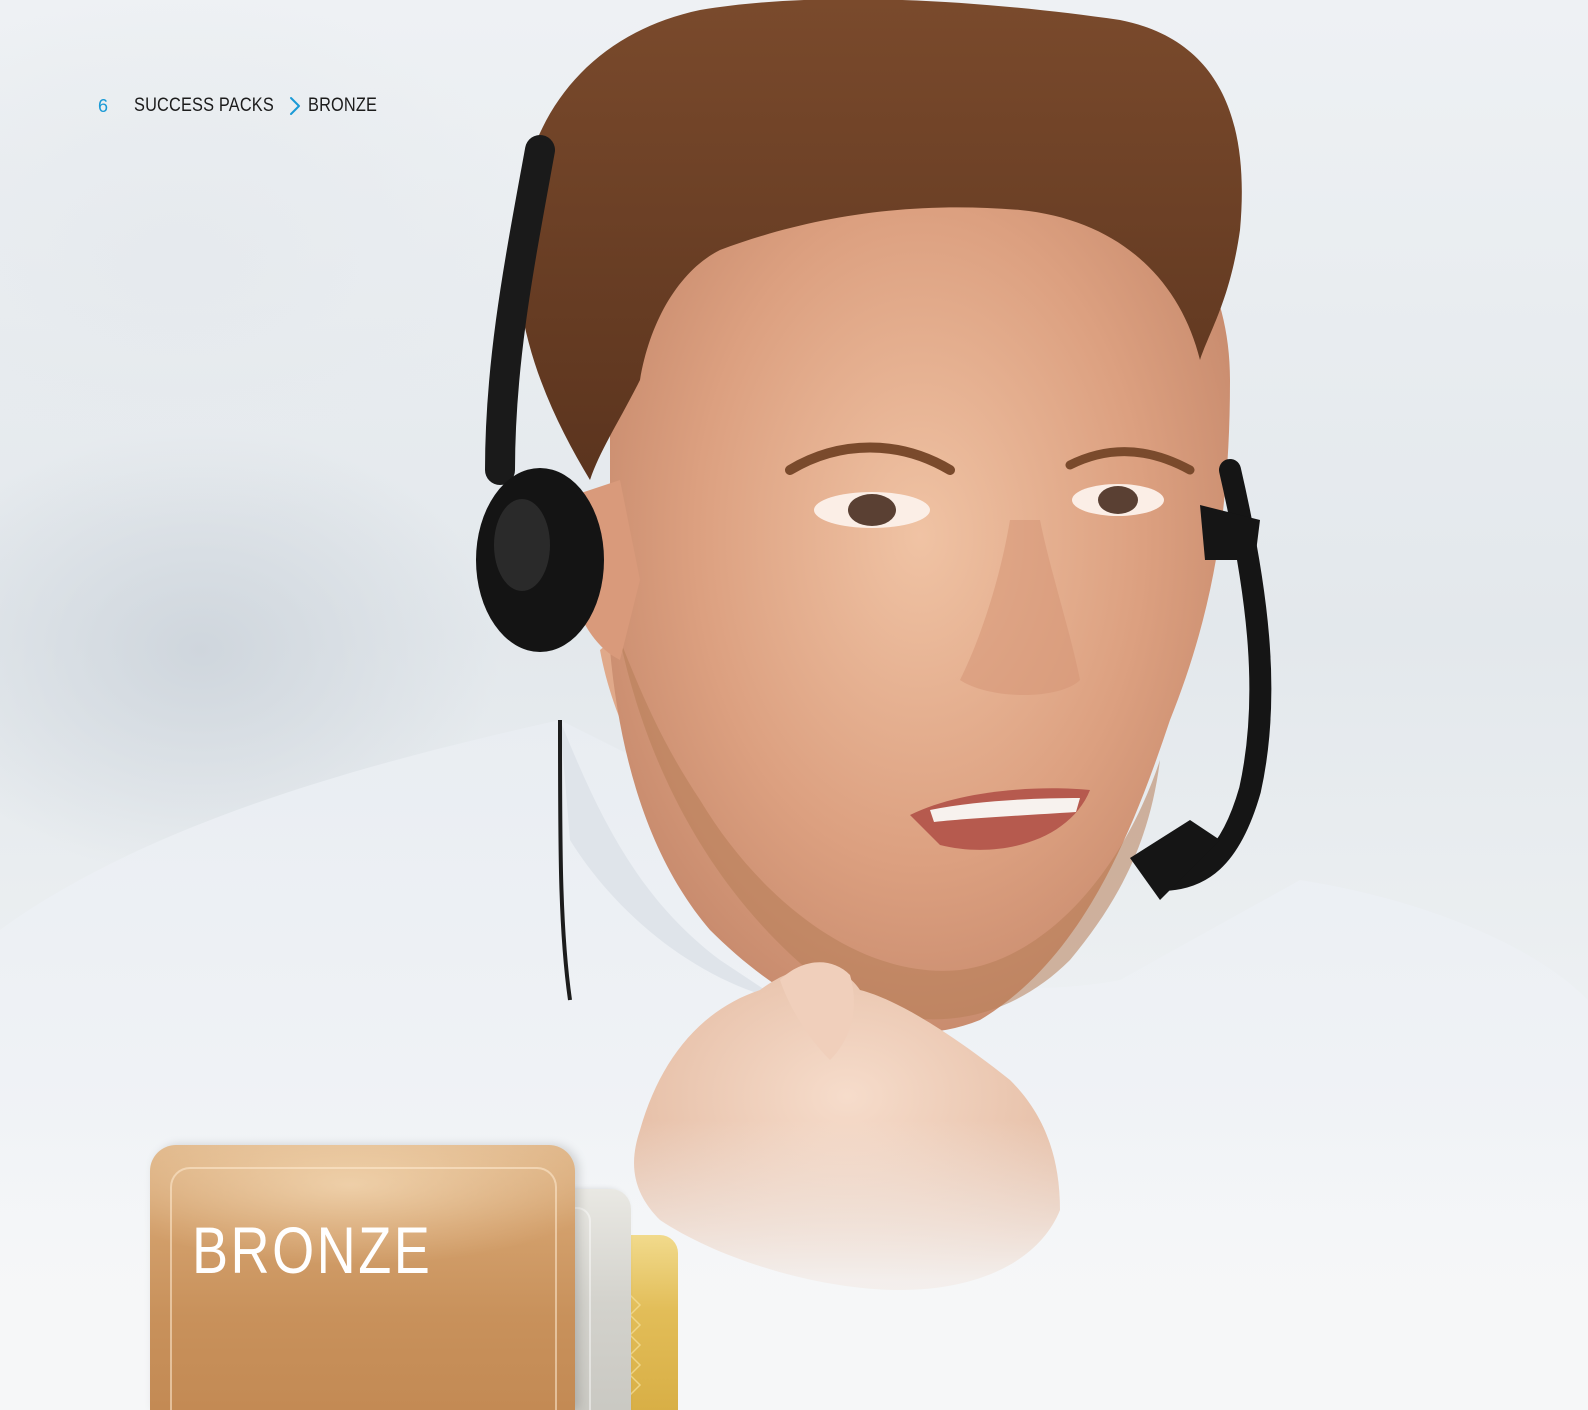  I want to click on bronze-pack-card: BRONZE, so click(362, 1277).